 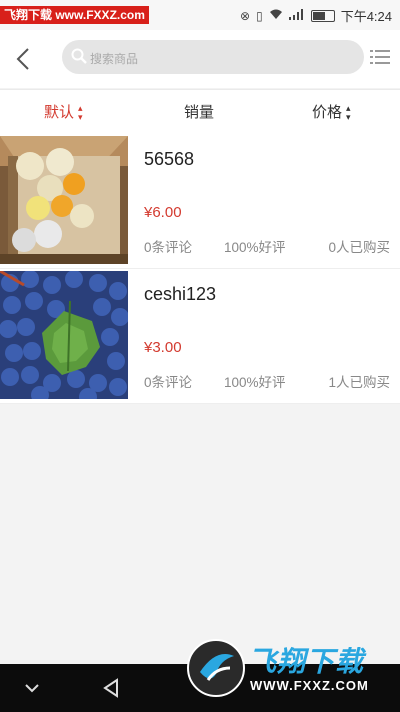 What do you see at coordinates (163, 347) in the screenshot?
I see `product-price: ¥3.00` at bounding box center [163, 347].